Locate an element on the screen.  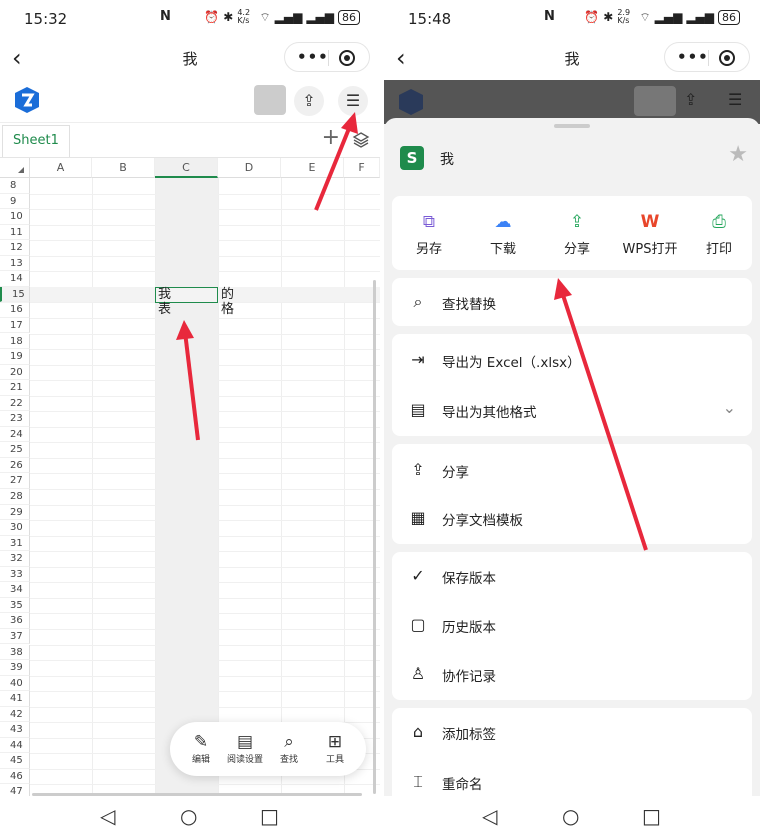
row-header-11: 11 is located at coordinates (15, 232).